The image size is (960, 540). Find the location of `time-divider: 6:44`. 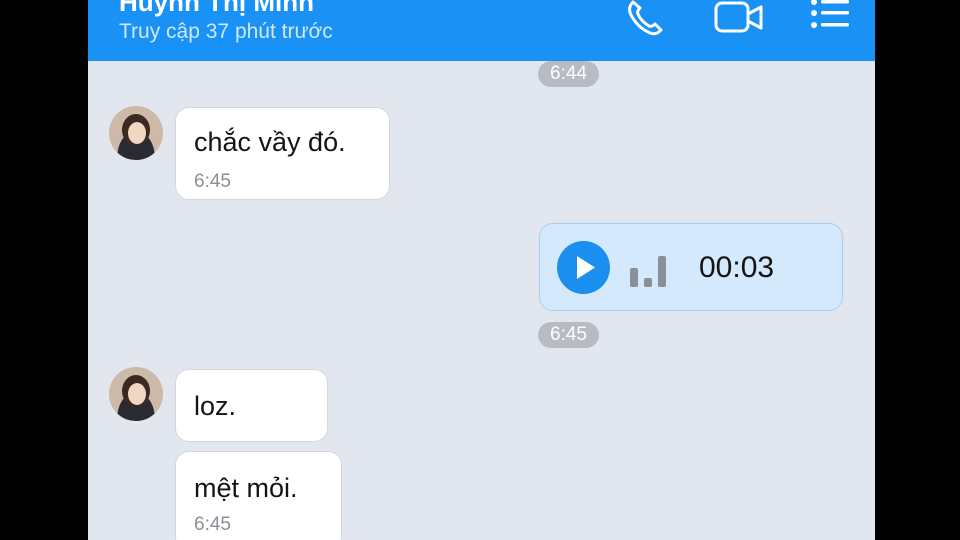

time-divider: 6:44 is located at coordinates (568, 74).